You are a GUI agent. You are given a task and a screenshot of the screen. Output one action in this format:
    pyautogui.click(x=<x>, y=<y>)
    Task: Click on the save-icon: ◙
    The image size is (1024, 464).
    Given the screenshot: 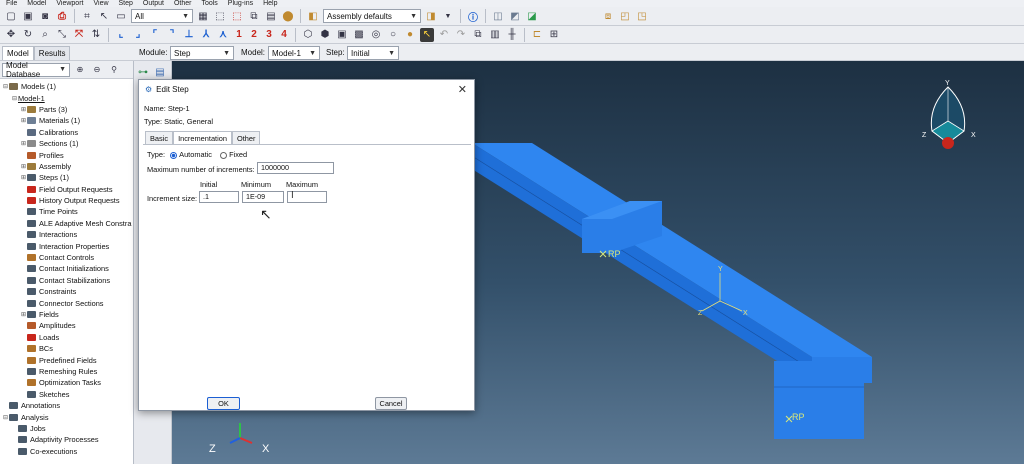 What is the action you would take?
    pyautogui.click(x=45, y=16)
    